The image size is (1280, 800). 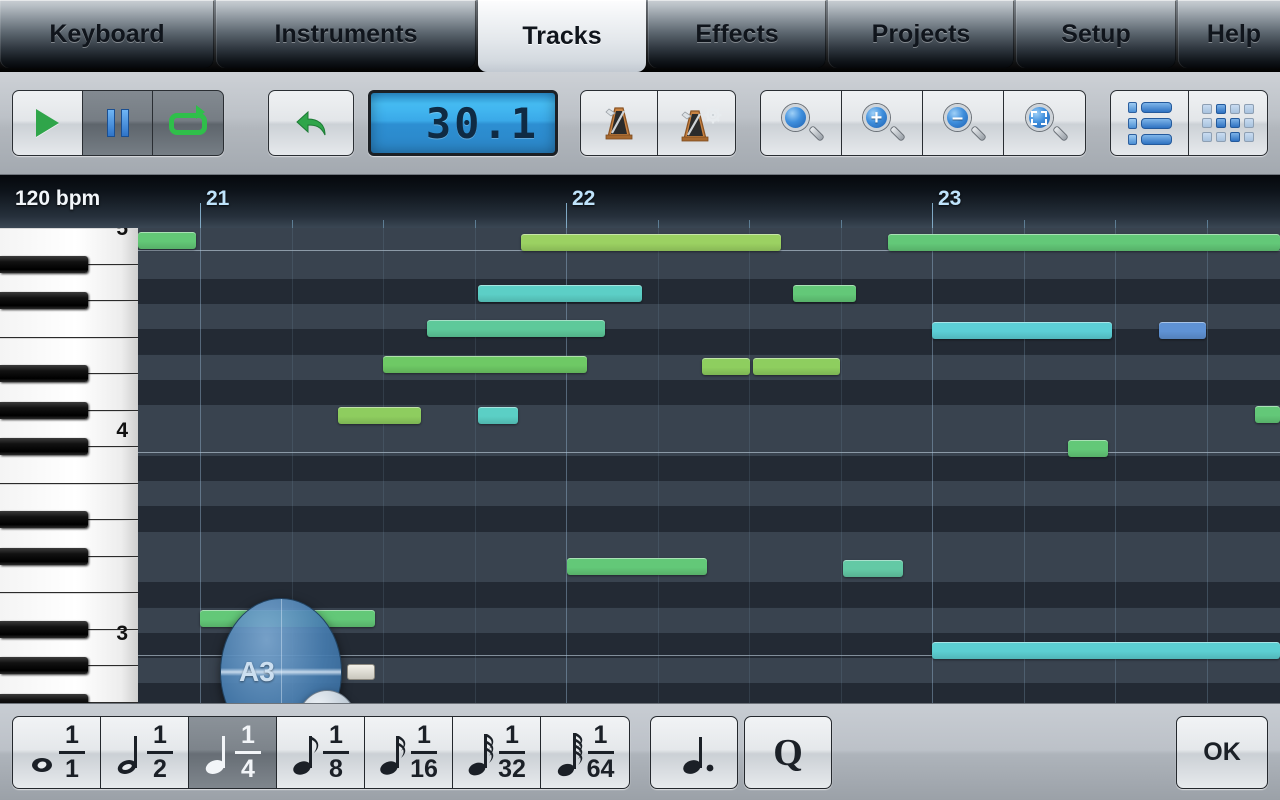 I want to click on grid-view-icon, so click(x=1228, y=123).